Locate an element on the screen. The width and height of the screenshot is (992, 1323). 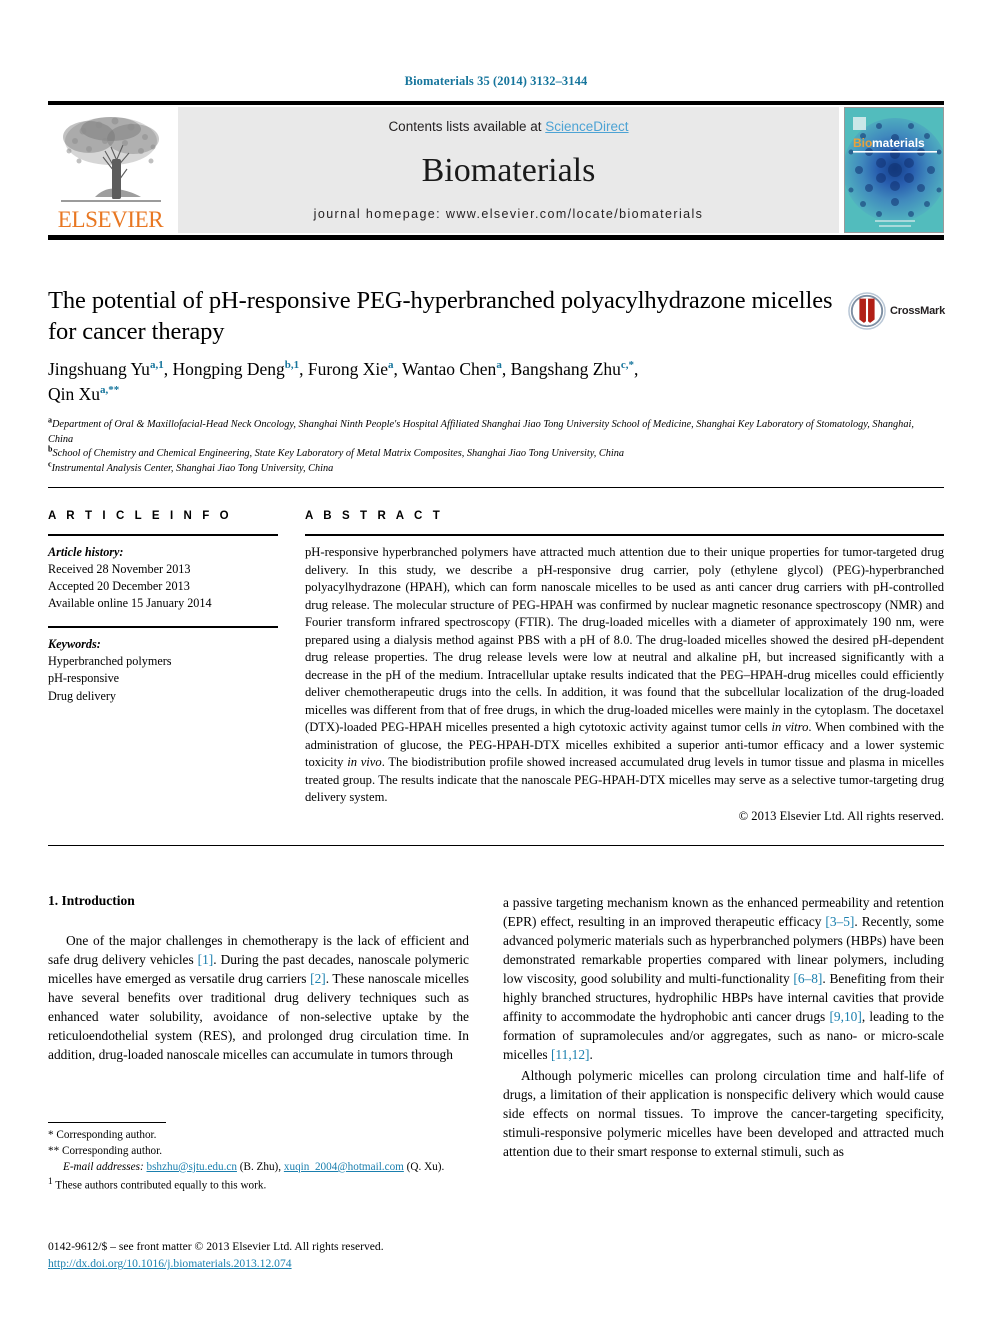
author-line-2: Qin Xua,** is located at coordinates (83, 394).